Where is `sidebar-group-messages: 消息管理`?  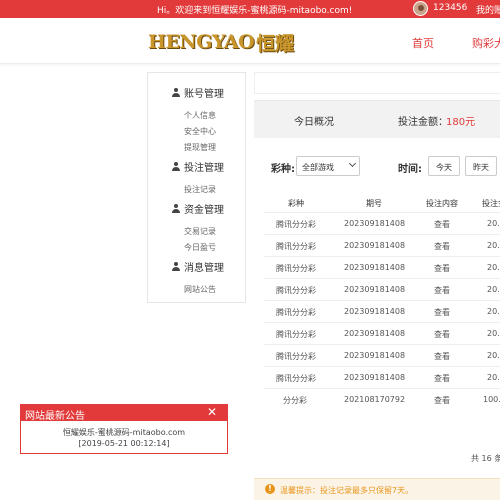
sidebar-group-messages: 消息管理 is located at coordinates (198, 266).